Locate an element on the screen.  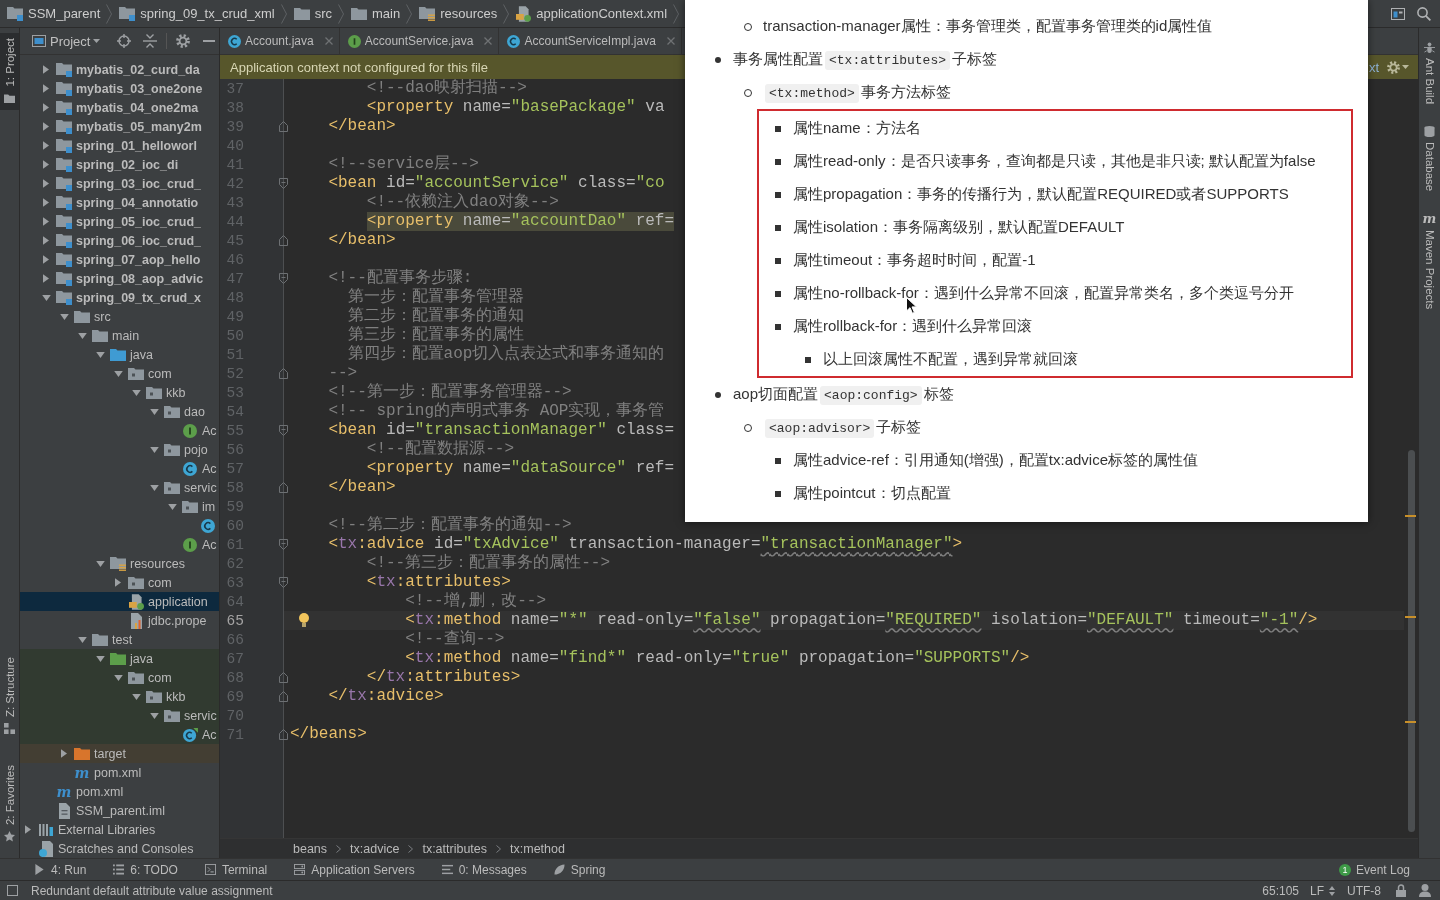
breadcrumb-item: tx:advice is located at coordinates (375, 848).